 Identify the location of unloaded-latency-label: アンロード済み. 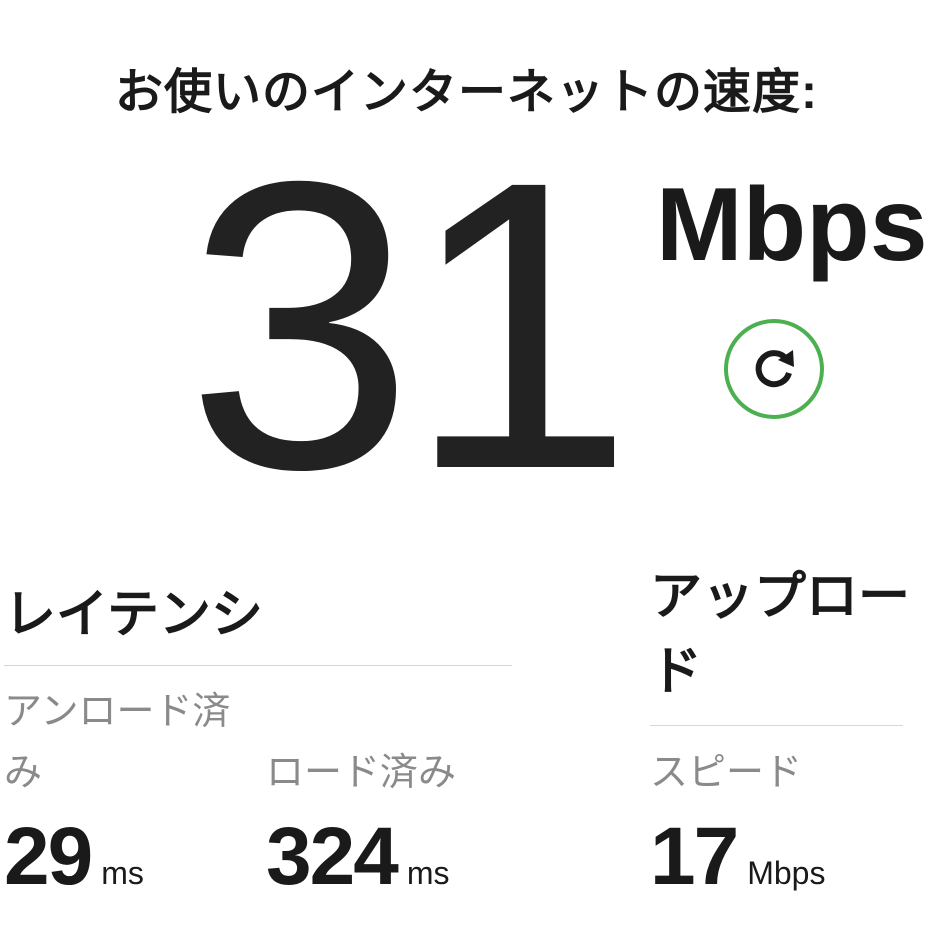
(117, 742).